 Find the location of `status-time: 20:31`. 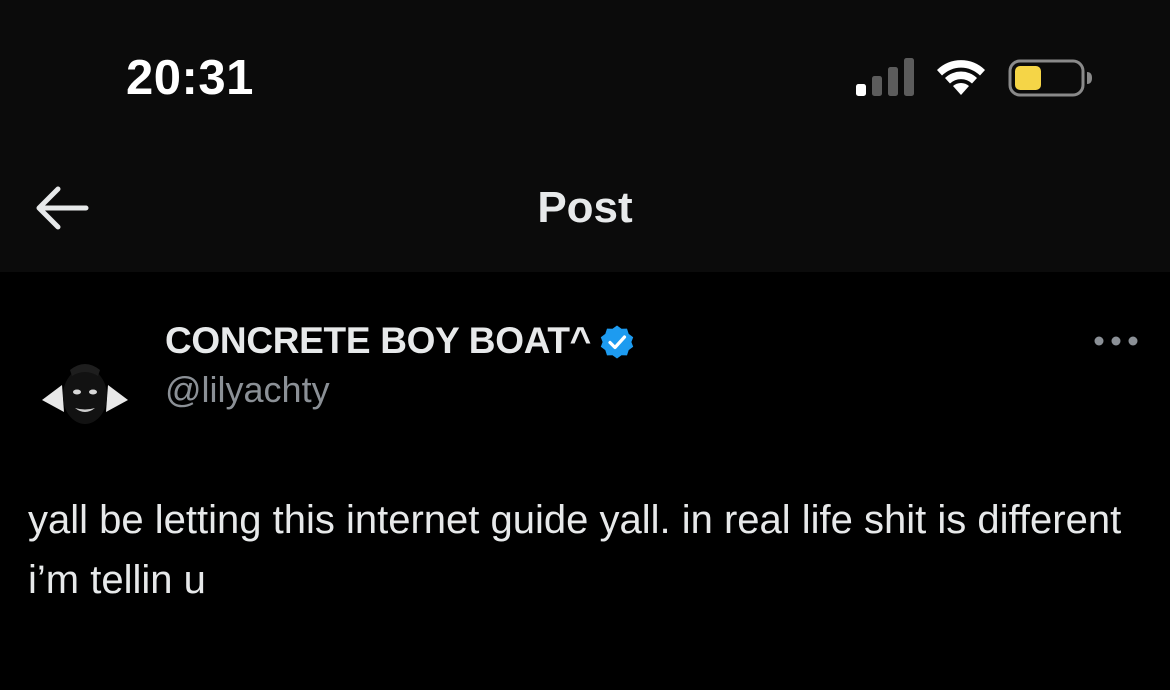

status-time: 20:31 is located at coordinates (190, 78).